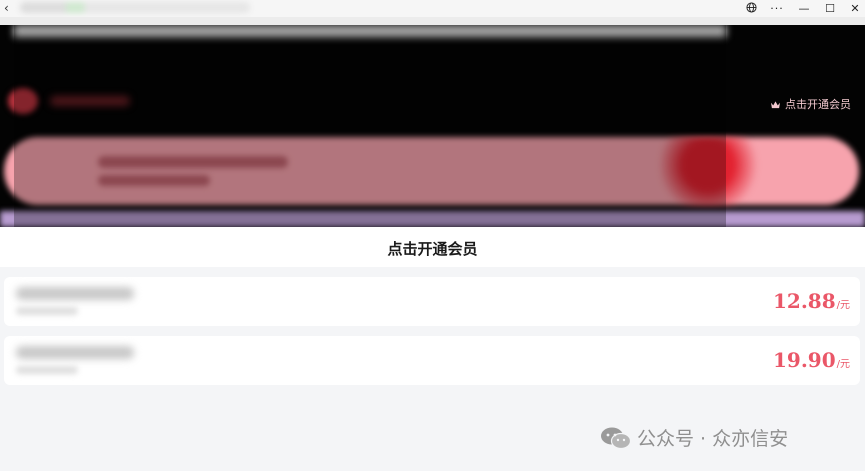 Image resolution: width=865 pixels, height=471 pixels. I want to click on watermark: 公众号 · 众亦信安, so click(720, 437).